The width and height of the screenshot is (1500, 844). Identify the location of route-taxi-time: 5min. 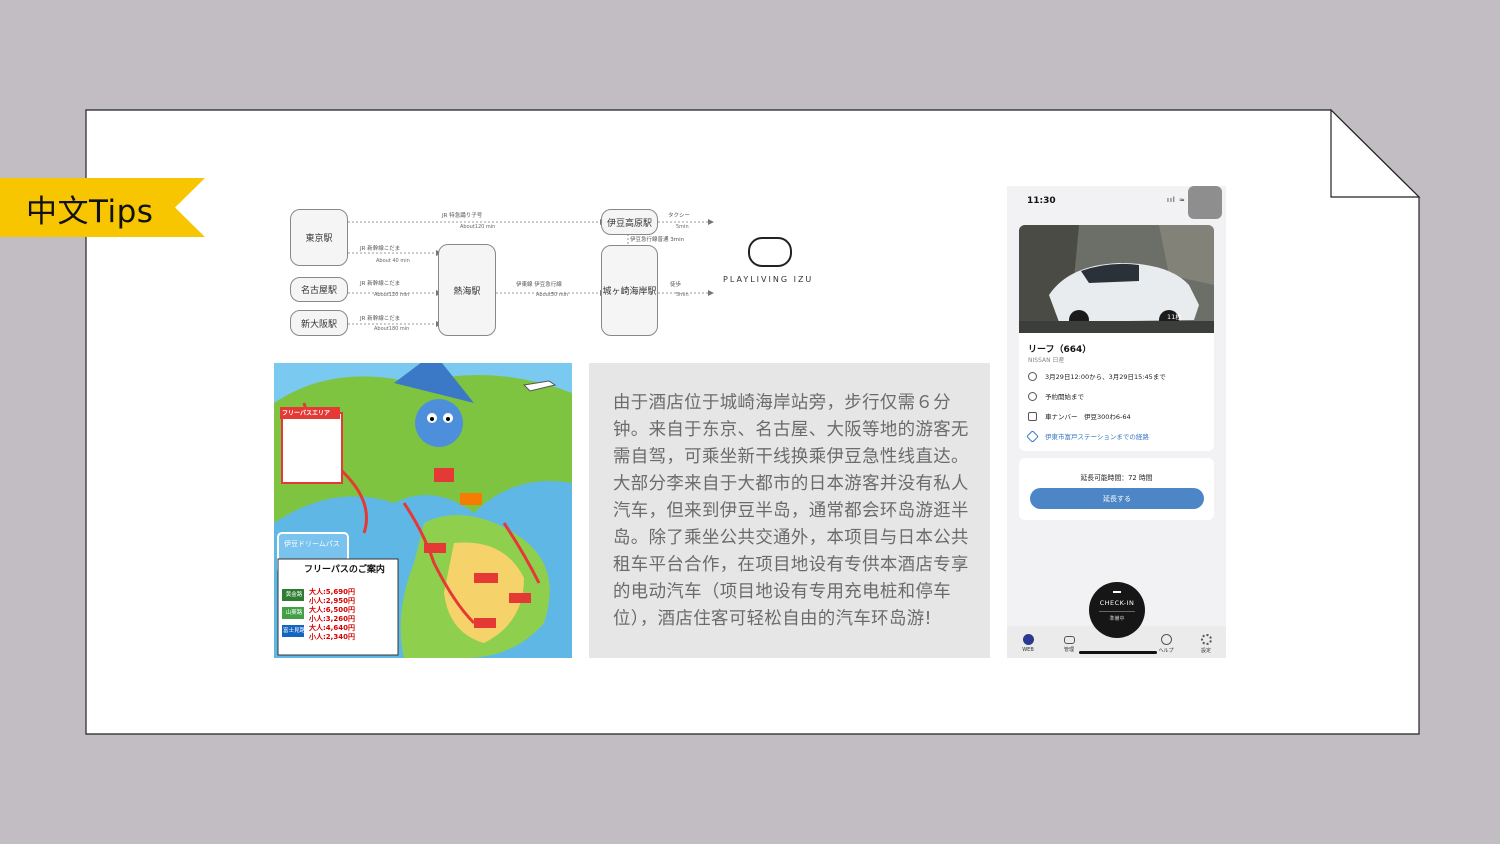
(682, 227).